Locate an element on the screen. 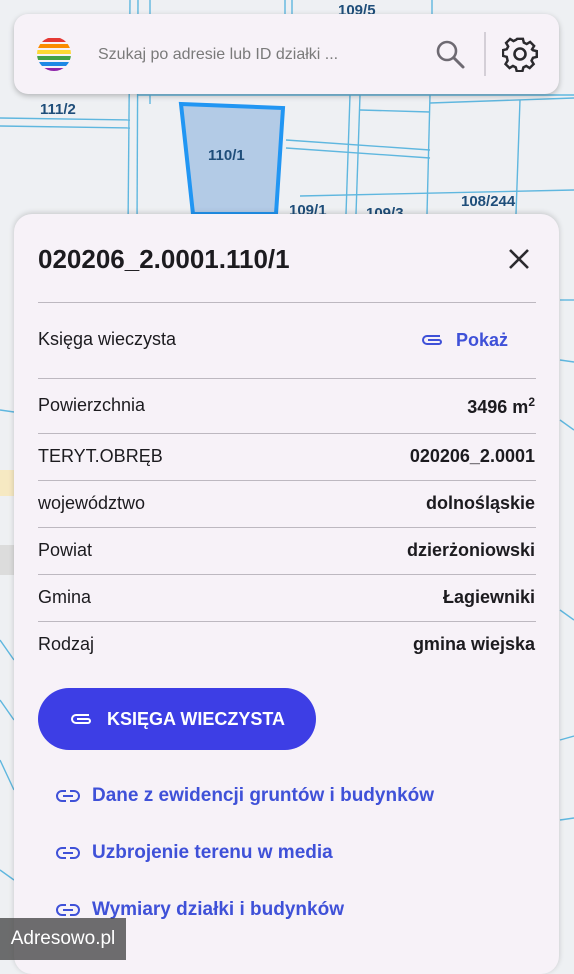 The width and height of the screenshot is (574, 974). close-icon is located at coordinates (519, 259).